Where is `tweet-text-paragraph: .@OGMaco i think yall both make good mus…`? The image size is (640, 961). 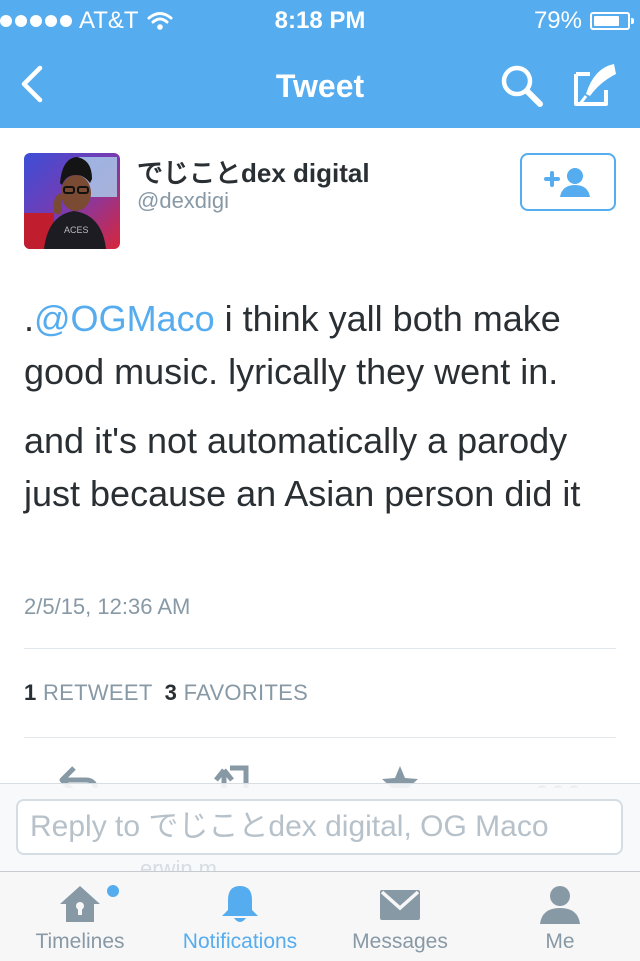
tweet-text-paragraph: .@OGMaco i think yall both make good mus… is located at coordinates (292, 345).